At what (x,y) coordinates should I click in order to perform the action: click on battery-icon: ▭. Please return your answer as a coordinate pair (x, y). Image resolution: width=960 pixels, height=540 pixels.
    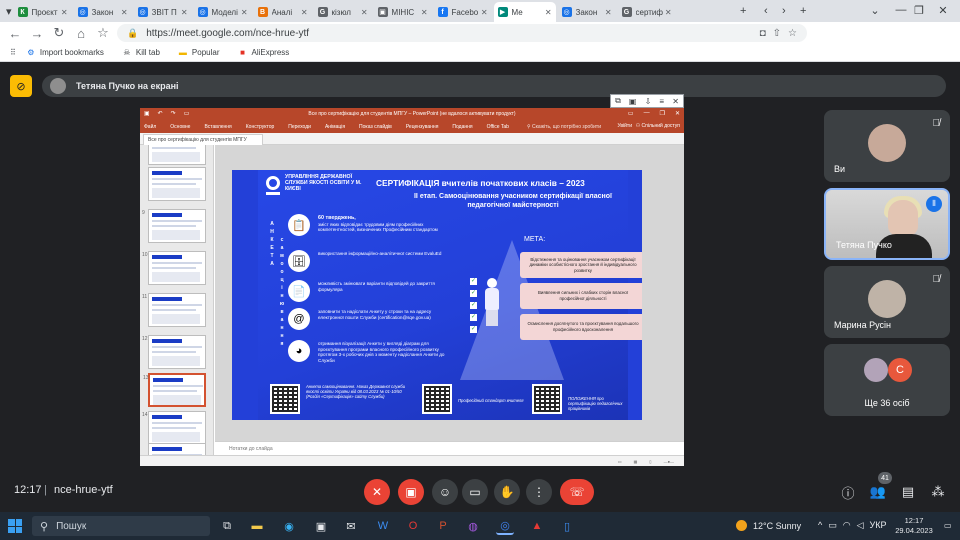
    Looking at the image, I should click on (832, 525).